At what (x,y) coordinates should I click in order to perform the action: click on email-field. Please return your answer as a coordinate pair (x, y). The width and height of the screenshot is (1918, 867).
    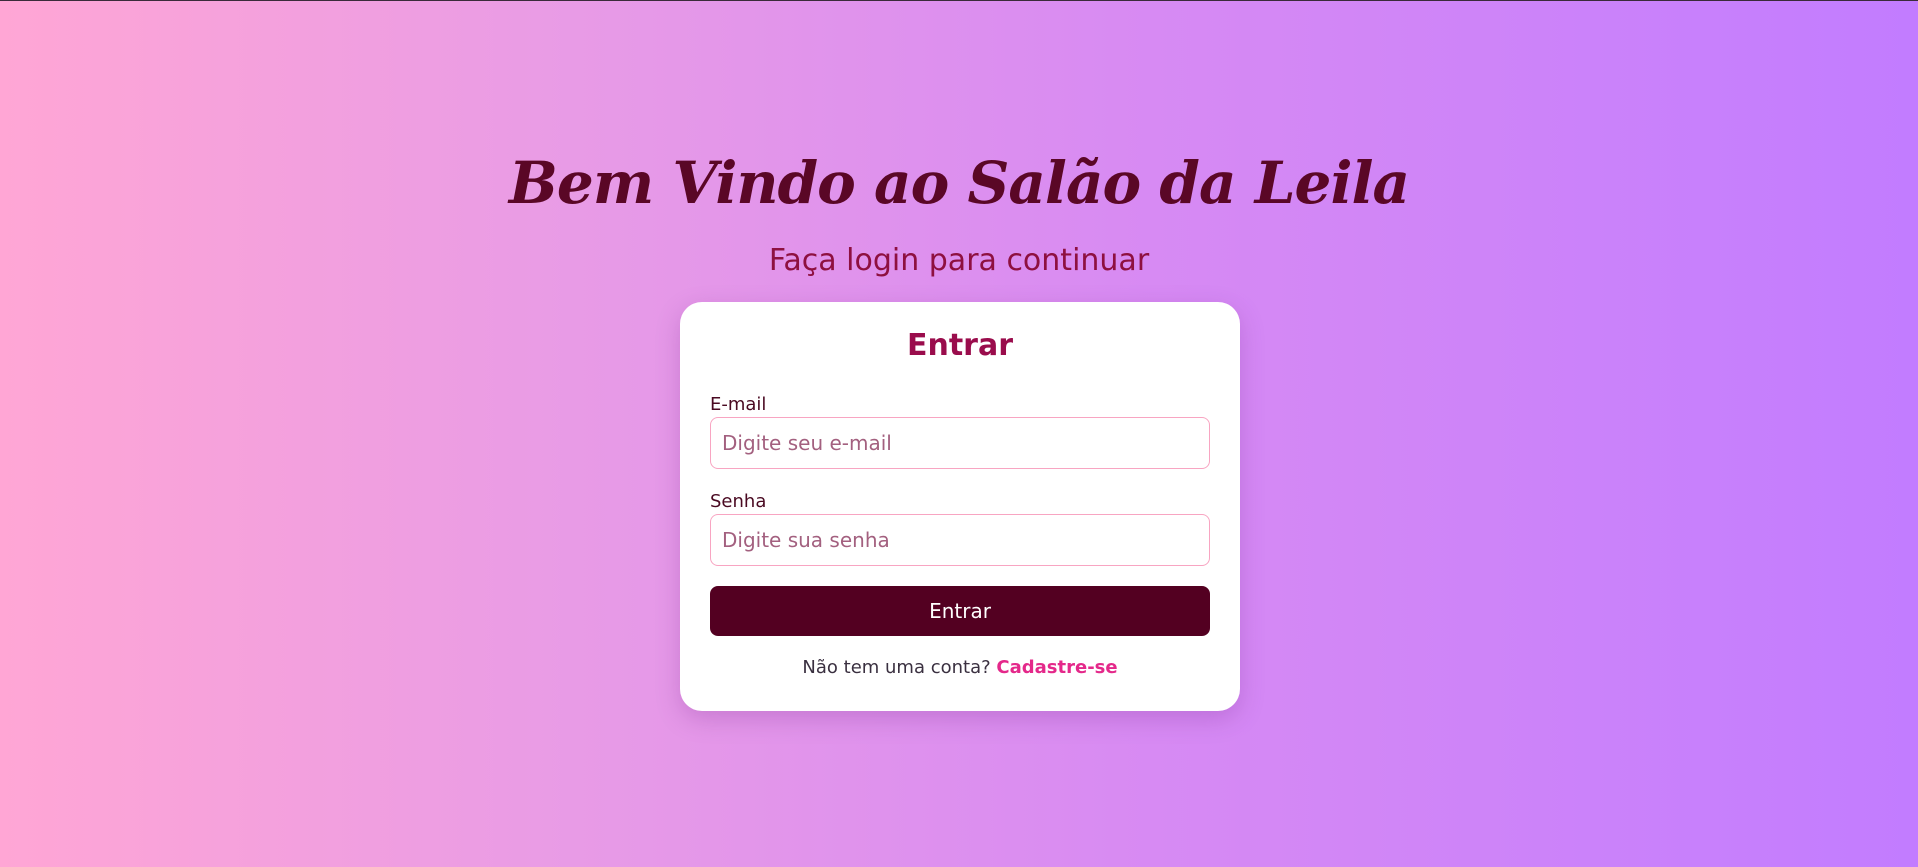
    Looking at the image, I should click on (960, 443).